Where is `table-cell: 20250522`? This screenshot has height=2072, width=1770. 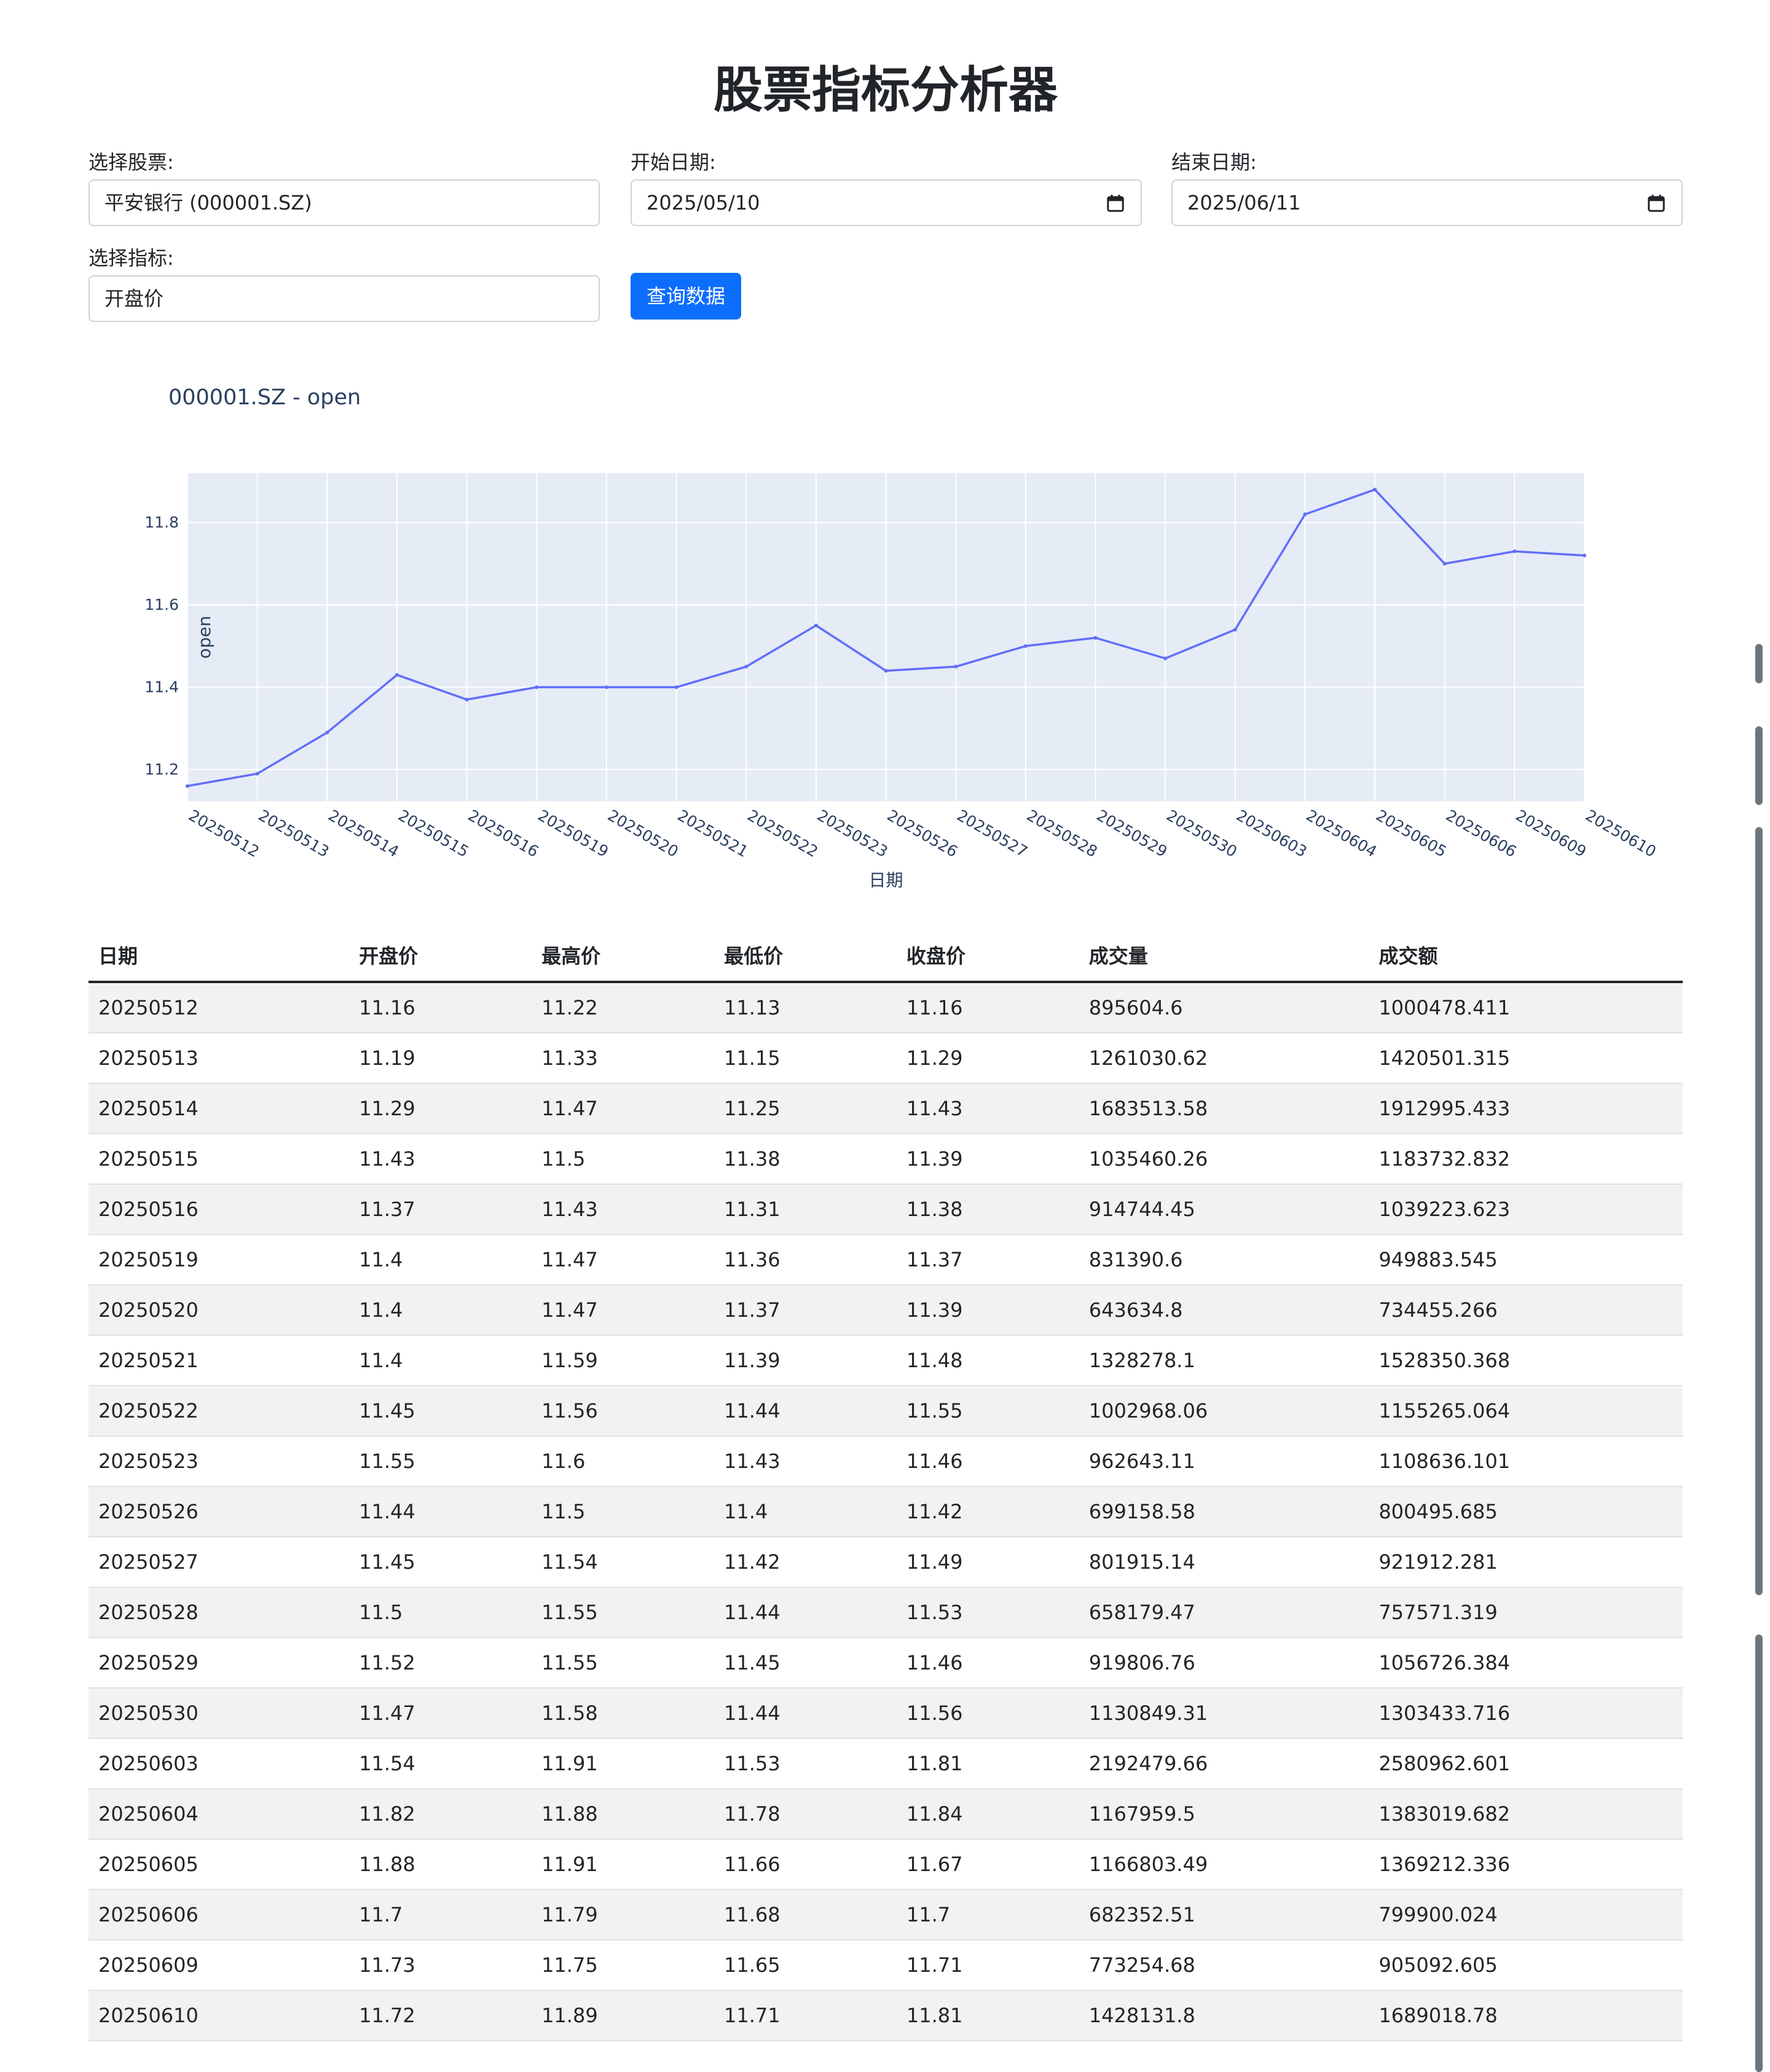
table-cell: 20250522 is located at coordinates (219, 1411).